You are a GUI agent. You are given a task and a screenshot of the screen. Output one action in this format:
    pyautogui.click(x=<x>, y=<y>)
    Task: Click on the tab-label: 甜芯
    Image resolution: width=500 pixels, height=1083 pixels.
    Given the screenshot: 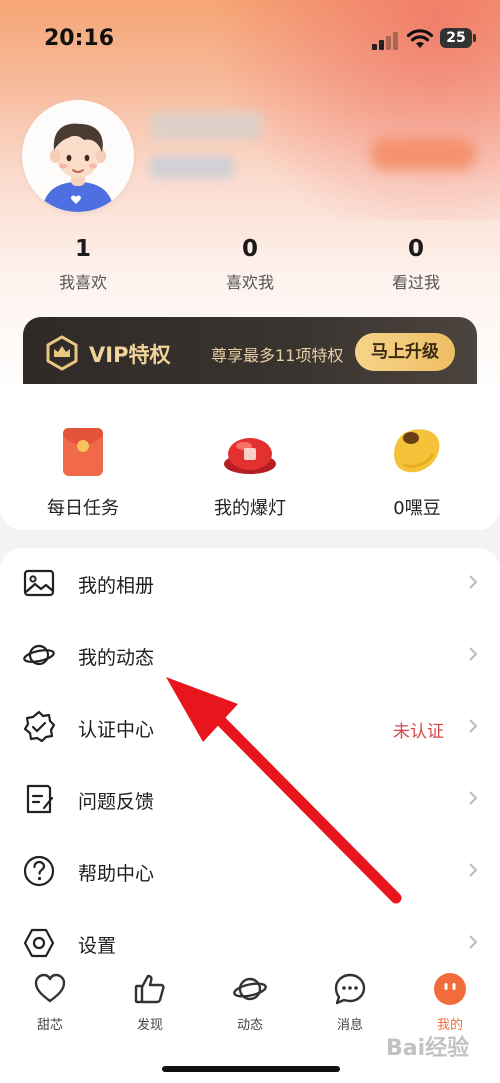 What is the action you would take?
    pyautogui.click(x=49, y=1025)
    